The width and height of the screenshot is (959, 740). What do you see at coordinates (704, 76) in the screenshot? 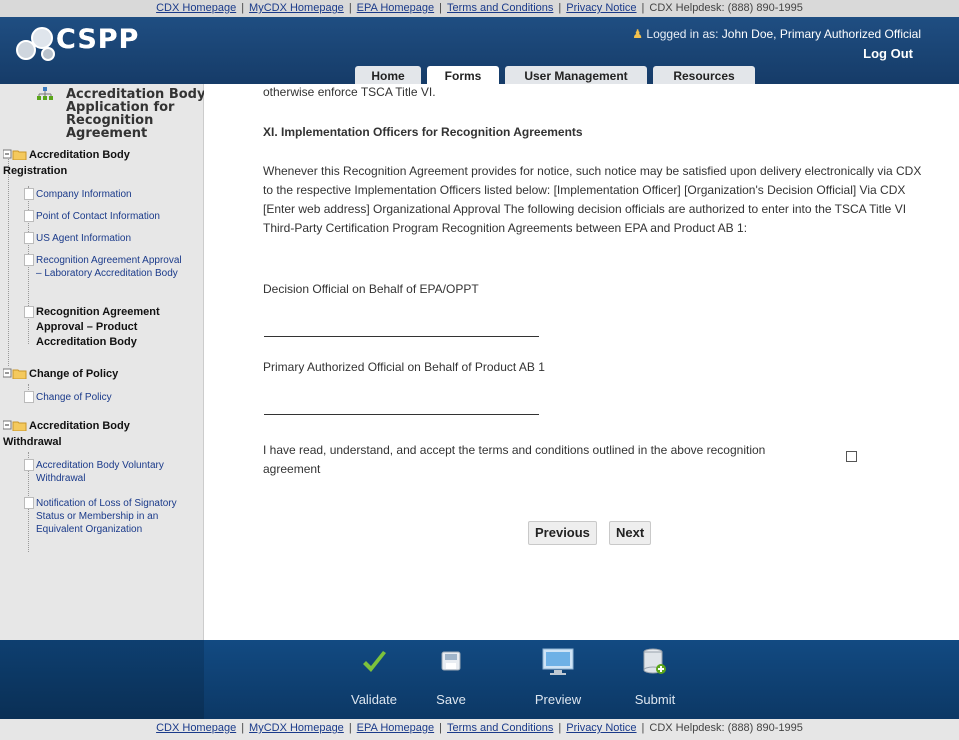
I see `tab-resources: Resources` at bounding box center [704, 76].